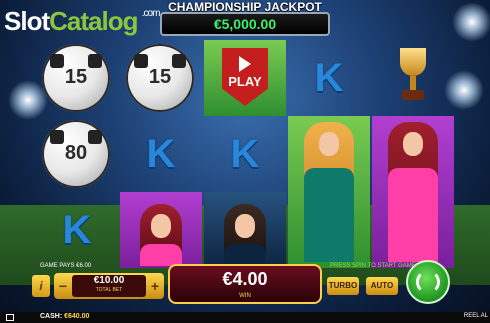 This screenshot has width=490, height=323. I want to click on reel-all-text: REEL AL, so click(475, 316).